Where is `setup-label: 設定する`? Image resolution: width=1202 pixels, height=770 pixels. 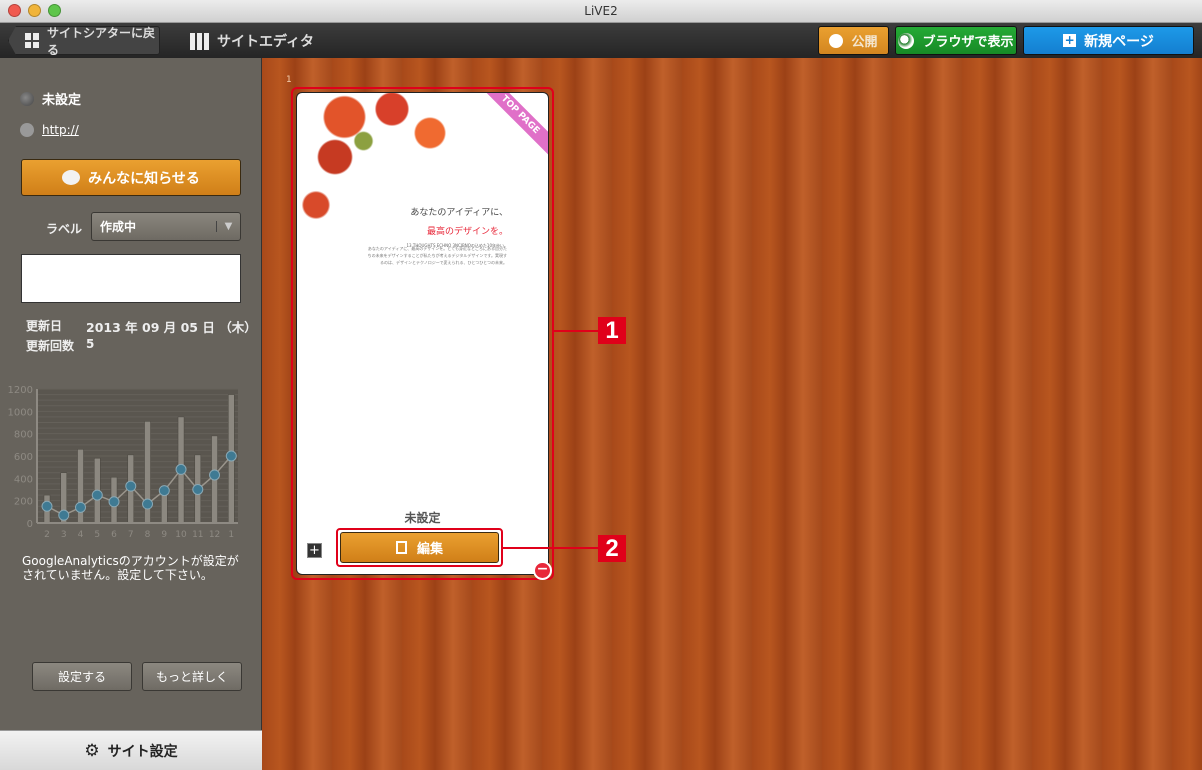 setup-label: 設定する is located at coordinates (81, 677).